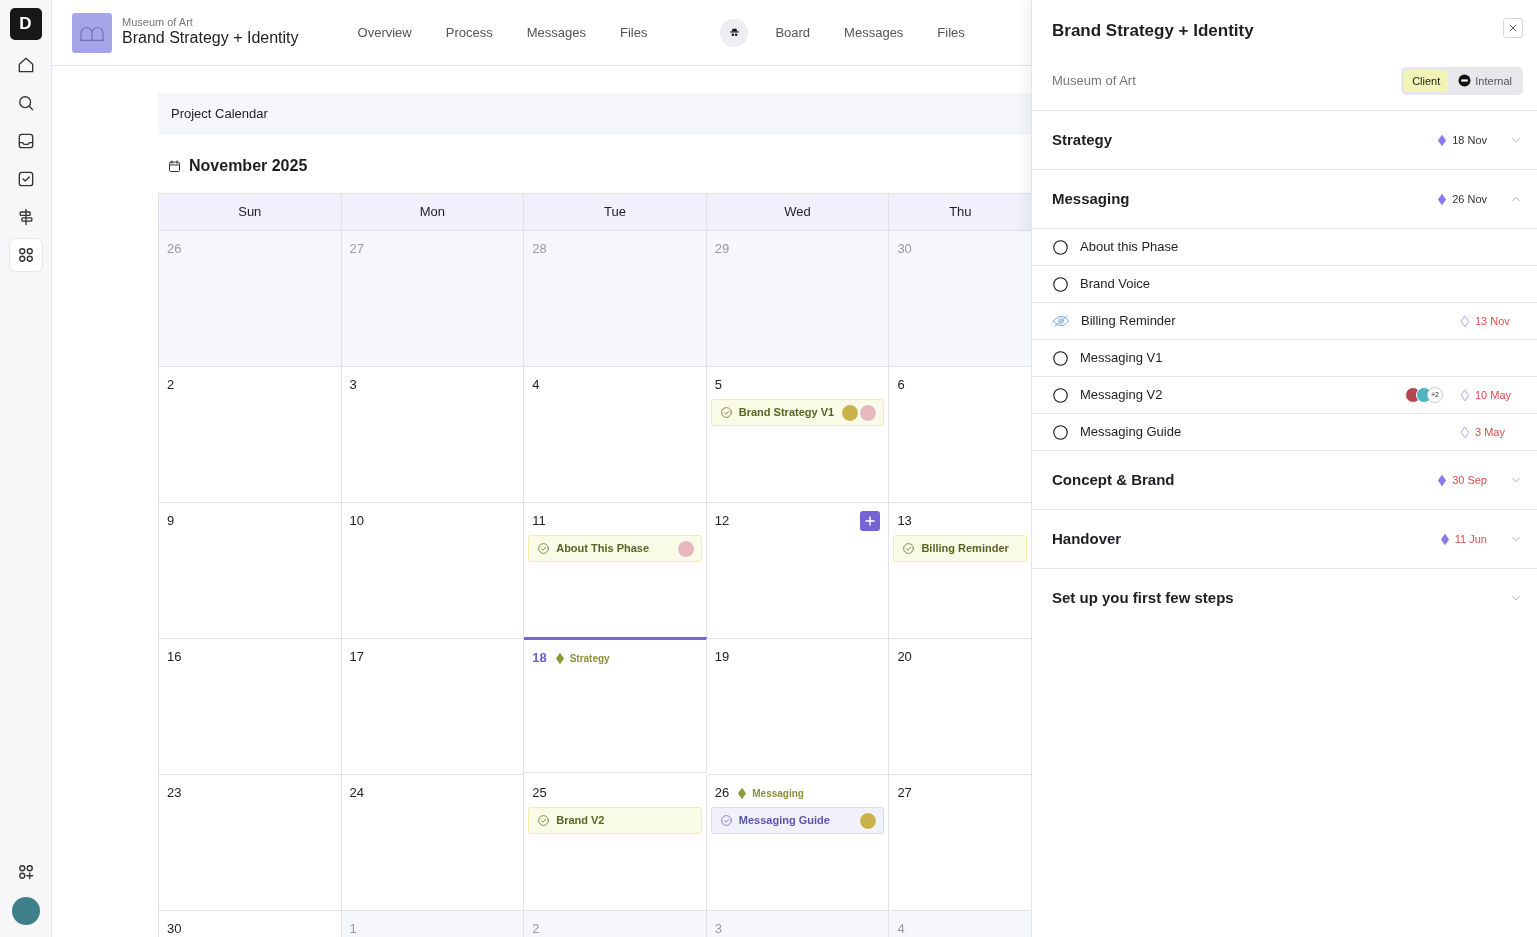 Image resolution: width=1537 pixels, height=937 pixels. What do you see at coordinates (1284, 597) in the screenshot?
I see `section-header: Set up you first few steps` at bounding box center [1284, 597].